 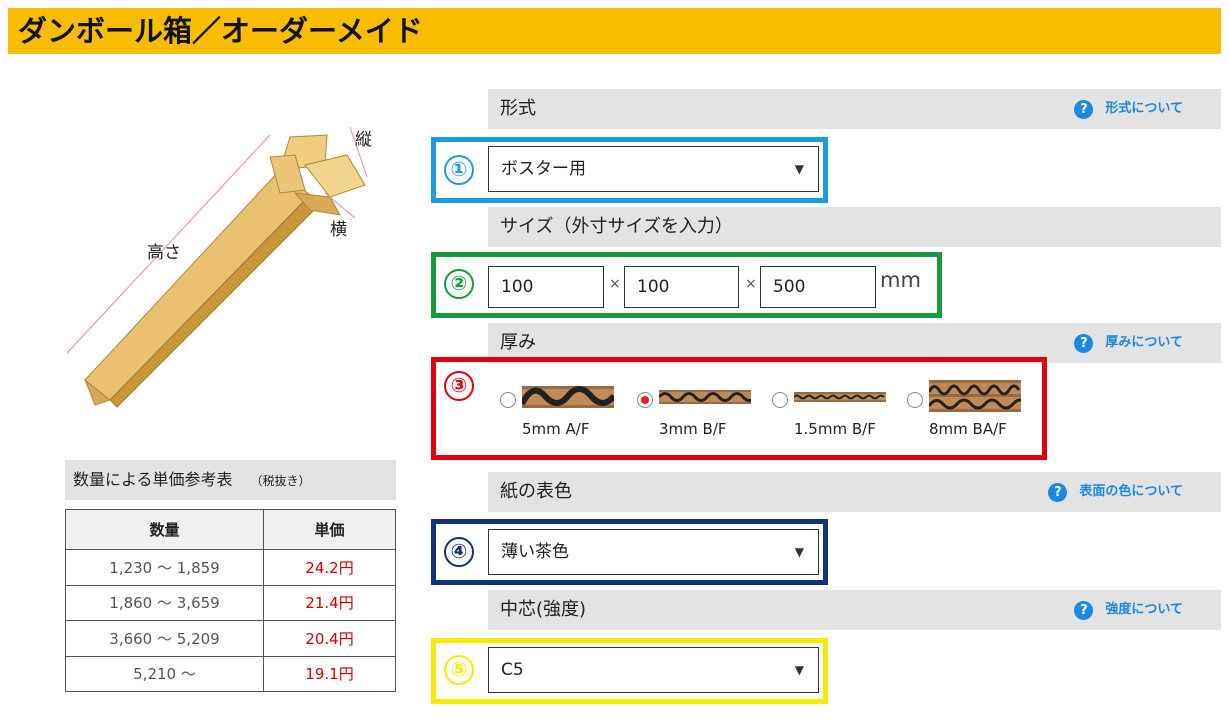 What do you see at coordinates (459, 552) in the screenshot?
I see `step-4-badge: ④` at bounding box center [459, 552].